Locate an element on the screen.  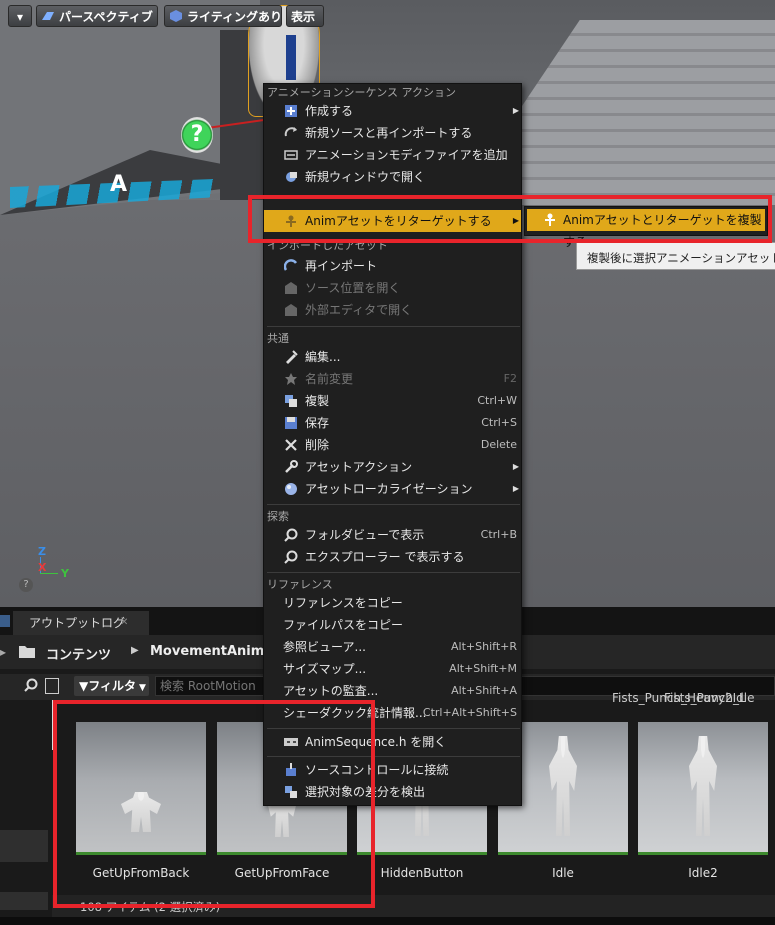
perspective-button: パースペクティブ is located at coordinates (97, 16).